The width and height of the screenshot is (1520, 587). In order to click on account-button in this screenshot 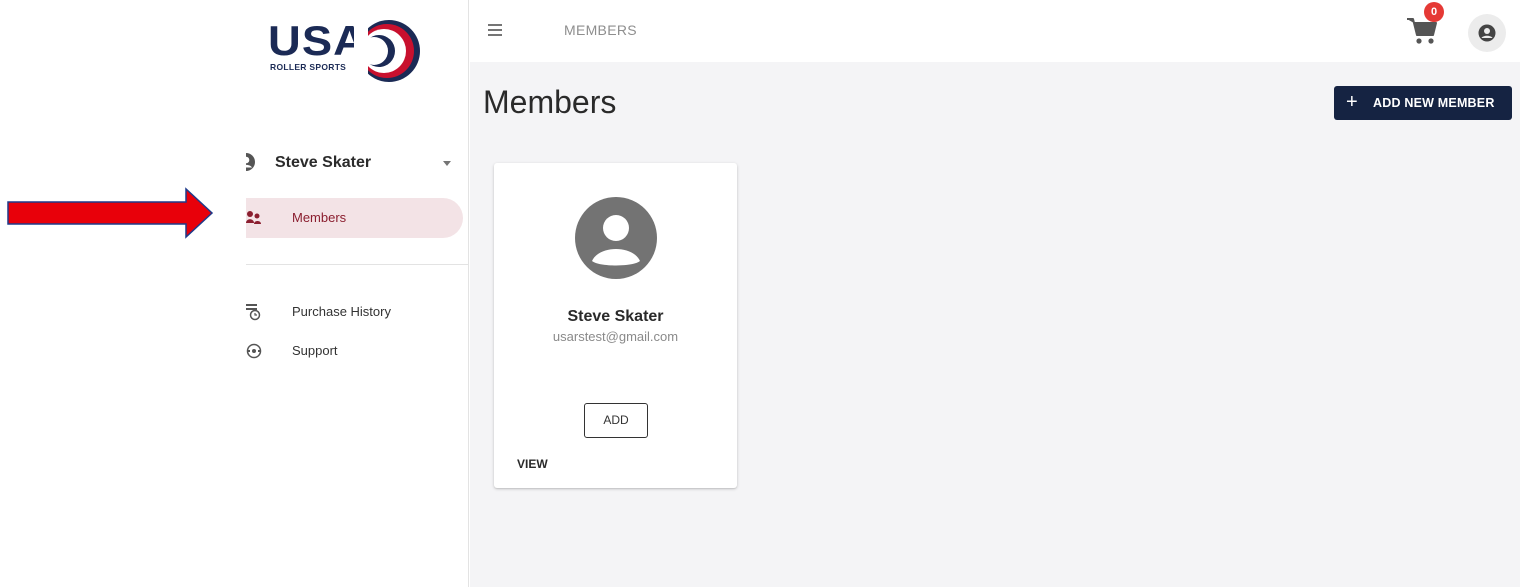, I will do `click(1487, 33)`.